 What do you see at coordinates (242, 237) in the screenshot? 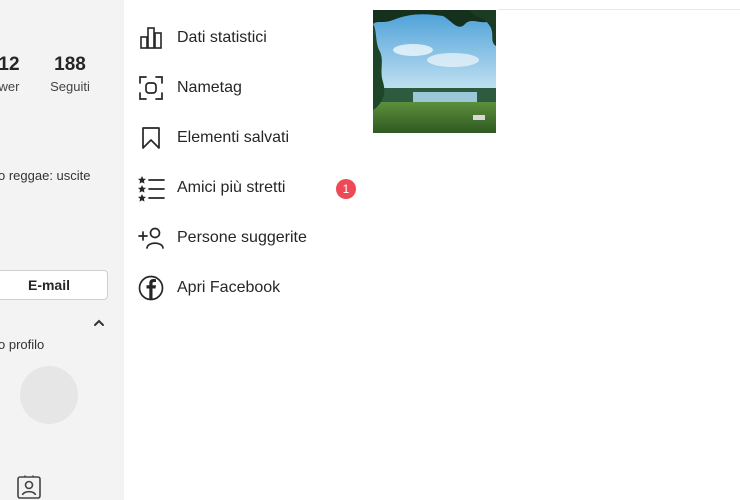
I see `menu-item-label: Persone suggerite` at bounding box center [242, 237].